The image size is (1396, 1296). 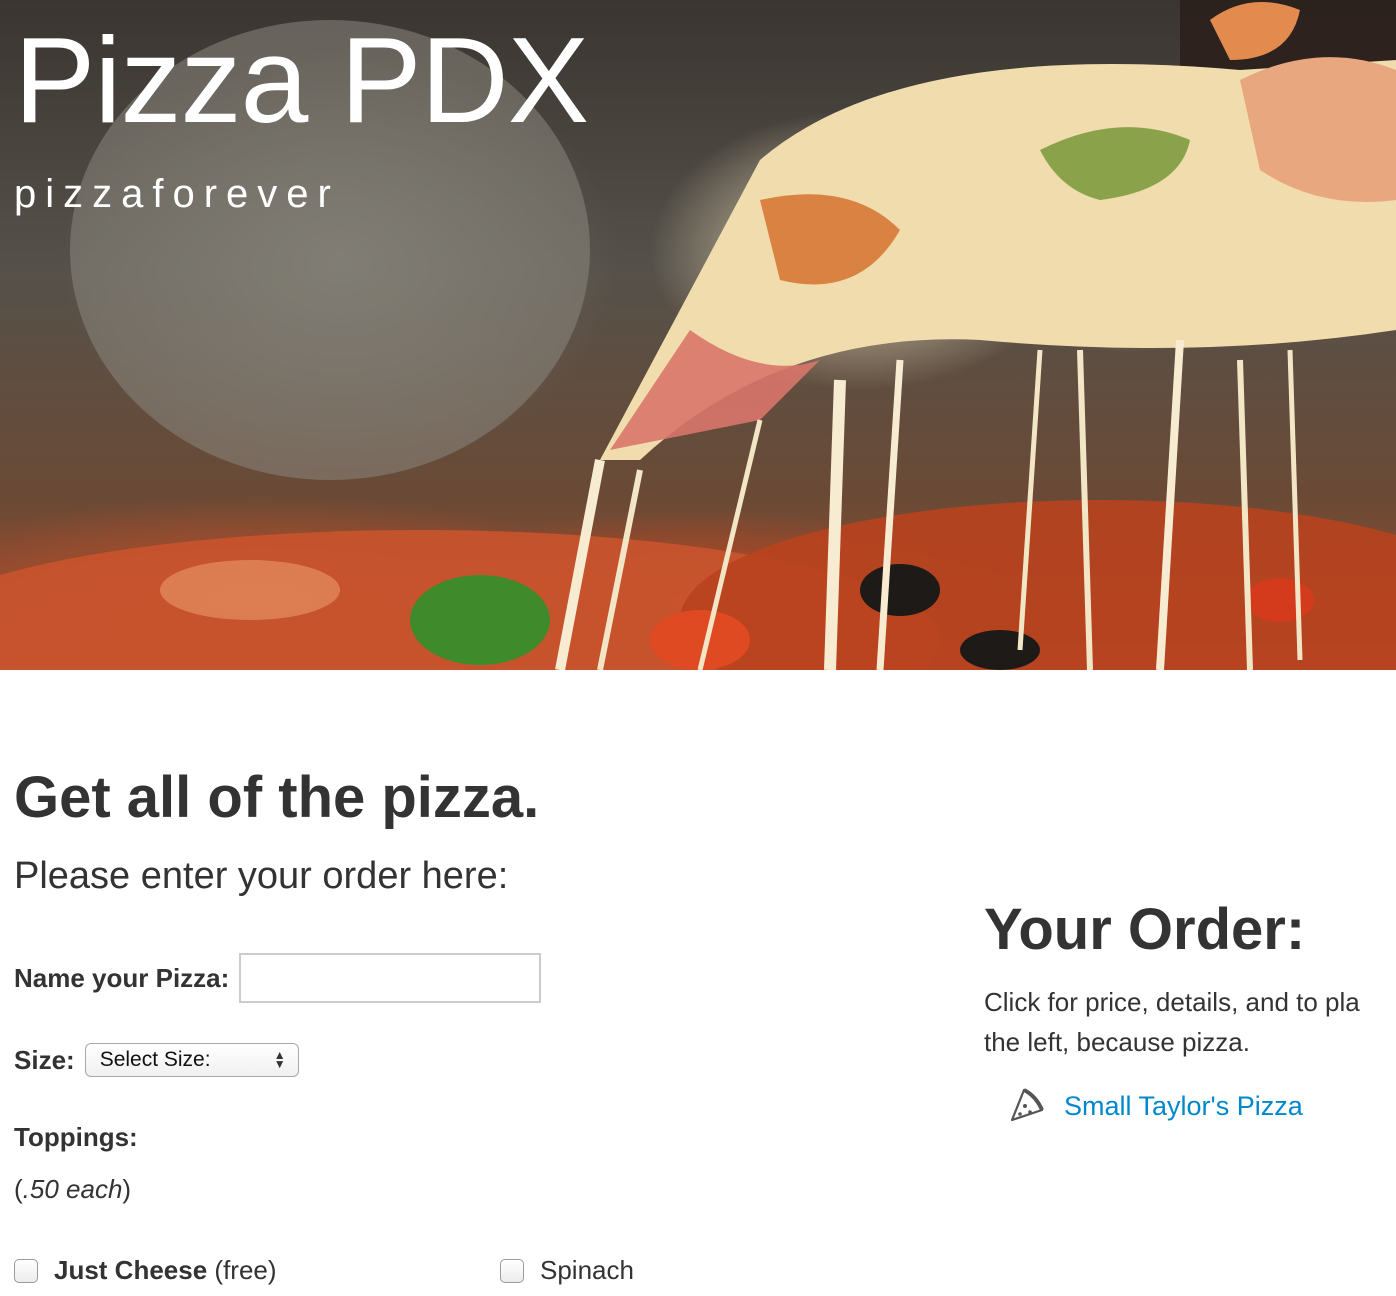 What do you see at coordinates (44, 1059) in the screenshot?
I see `size-label: Size:` at bounding box center [44, 1059].